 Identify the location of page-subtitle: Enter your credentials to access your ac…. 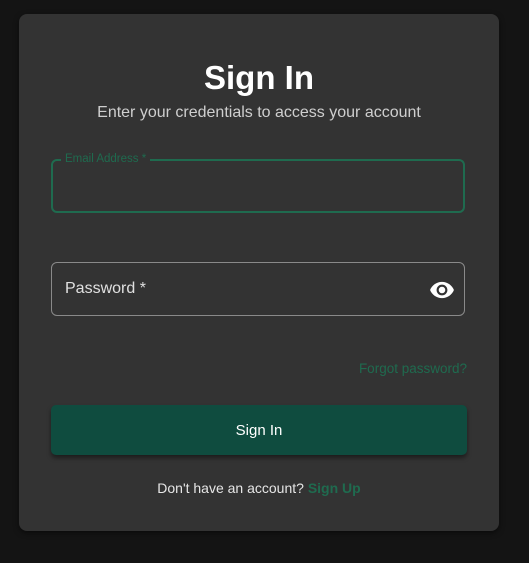
(259, 112).